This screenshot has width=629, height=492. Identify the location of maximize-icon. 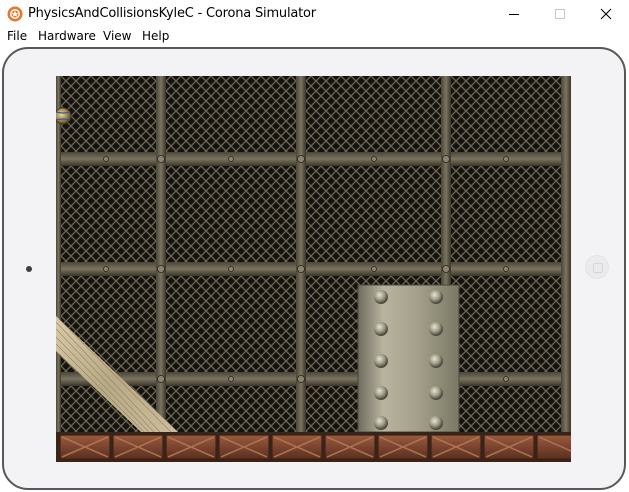
(560, 14).